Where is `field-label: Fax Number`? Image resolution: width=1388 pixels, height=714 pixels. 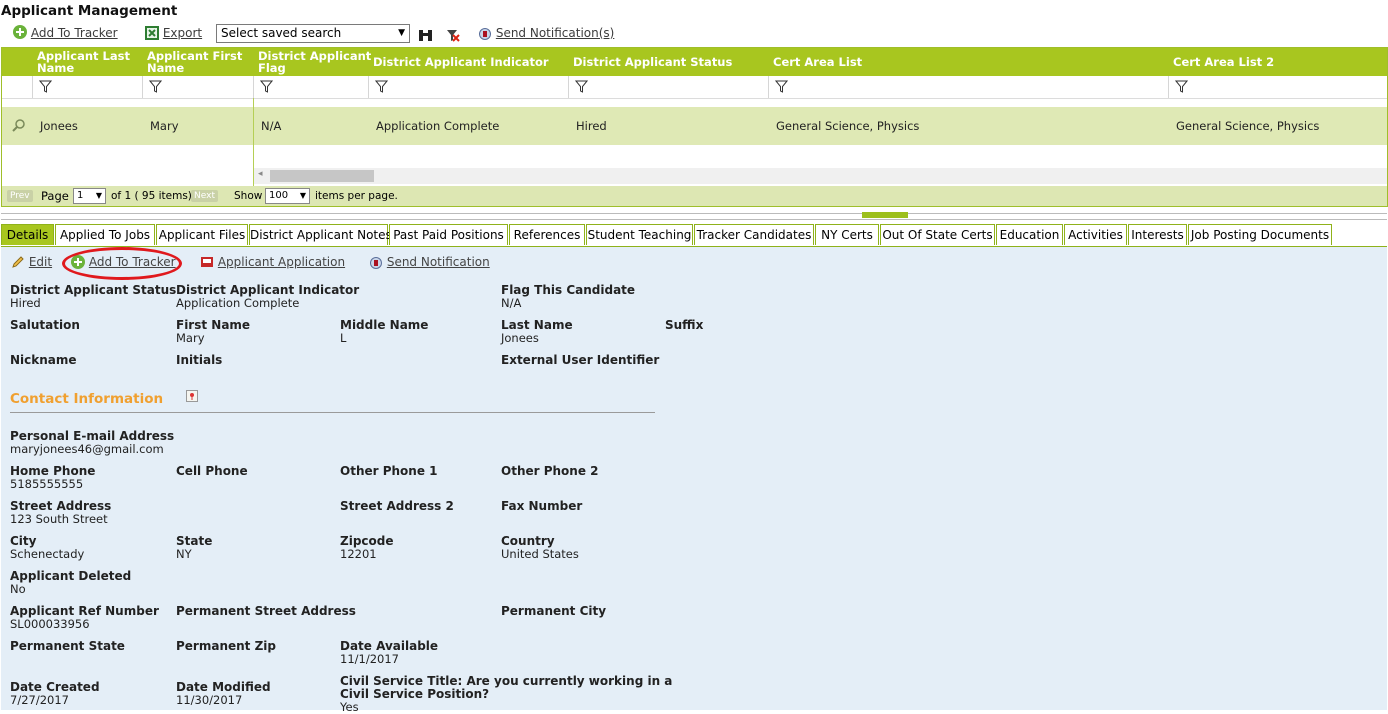 field-label: Fax Number is located at coordinates (542, 506).